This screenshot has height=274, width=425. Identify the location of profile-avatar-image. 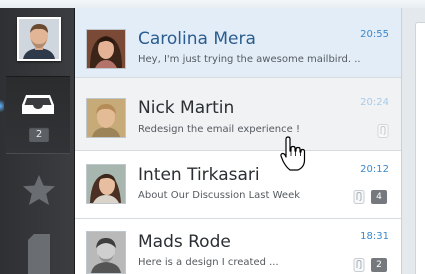
(39, 39).